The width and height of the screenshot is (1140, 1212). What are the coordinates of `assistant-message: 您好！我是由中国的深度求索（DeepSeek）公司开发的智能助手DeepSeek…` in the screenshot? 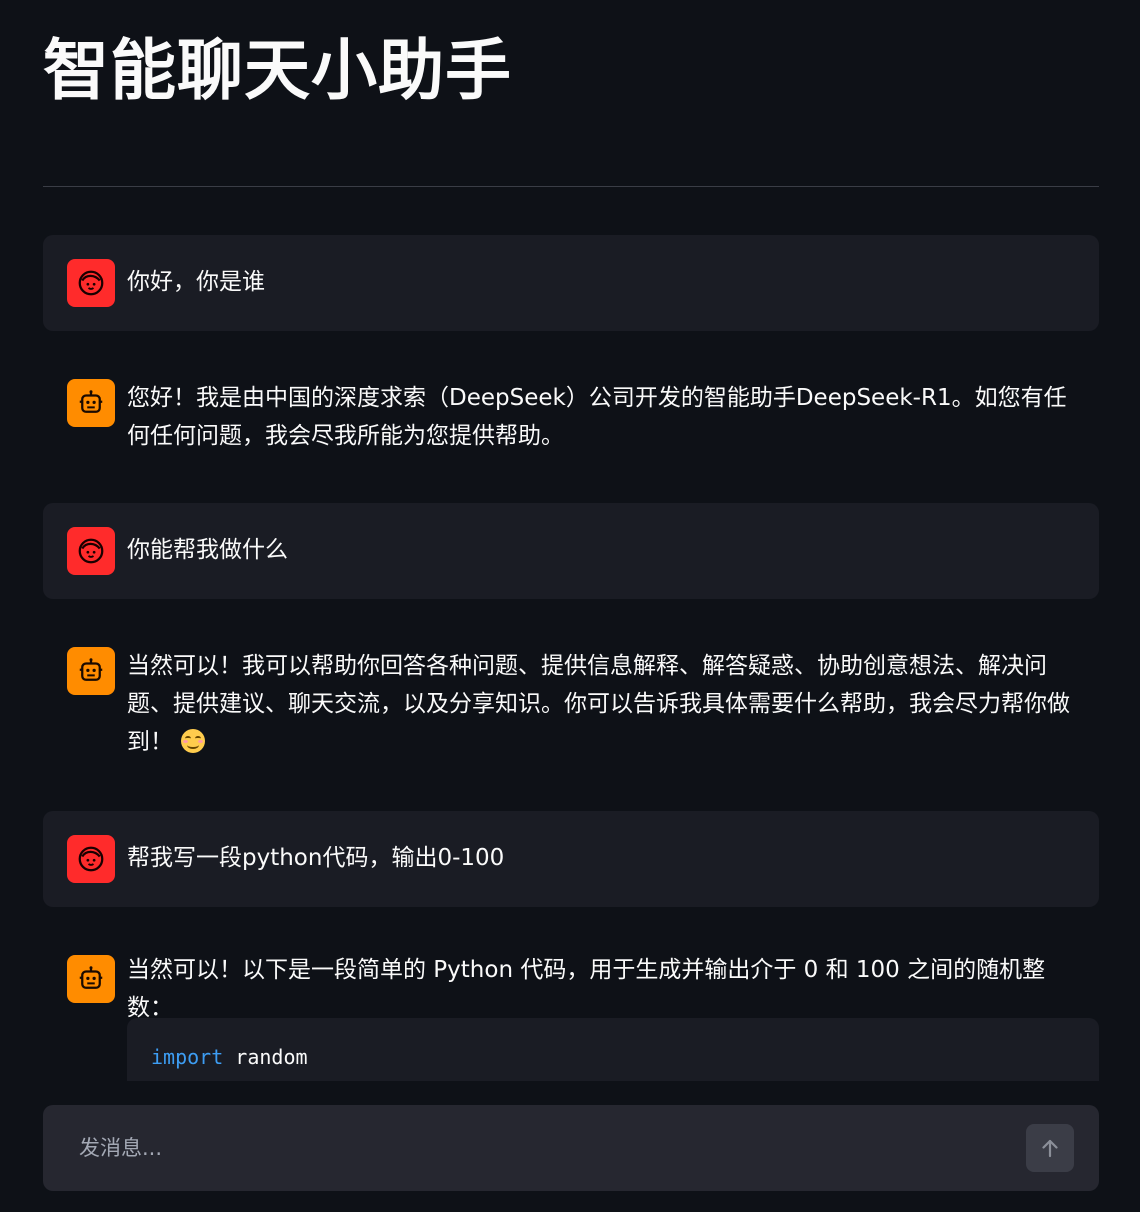 It's located at (571, 430).